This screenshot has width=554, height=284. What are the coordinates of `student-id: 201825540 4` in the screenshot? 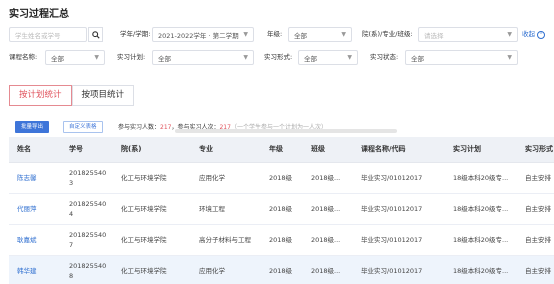 It's located at (87, 209).